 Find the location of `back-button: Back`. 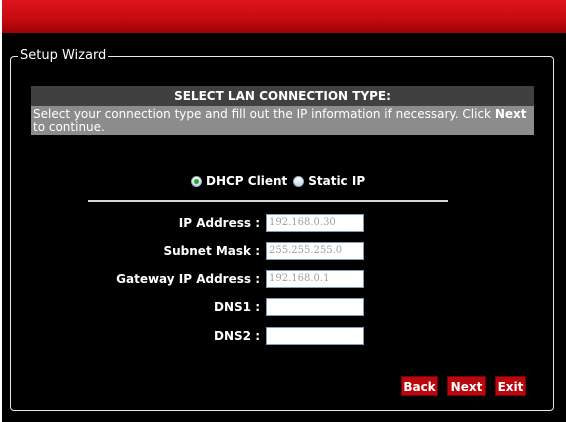

back-button: Back is located at coordinates (419, 386).